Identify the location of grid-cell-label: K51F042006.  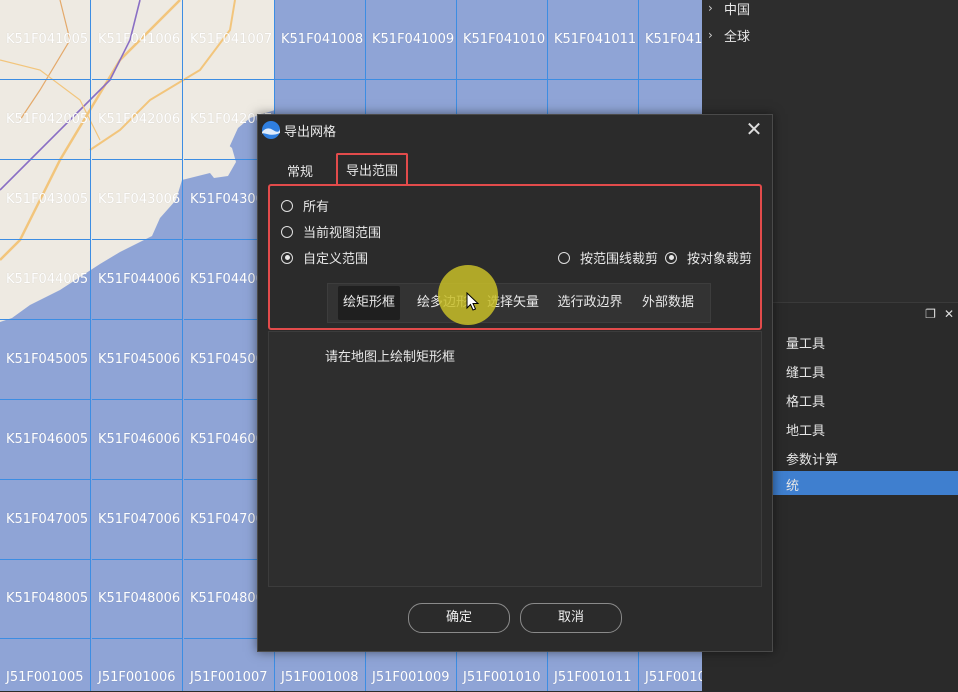
(139, 119).